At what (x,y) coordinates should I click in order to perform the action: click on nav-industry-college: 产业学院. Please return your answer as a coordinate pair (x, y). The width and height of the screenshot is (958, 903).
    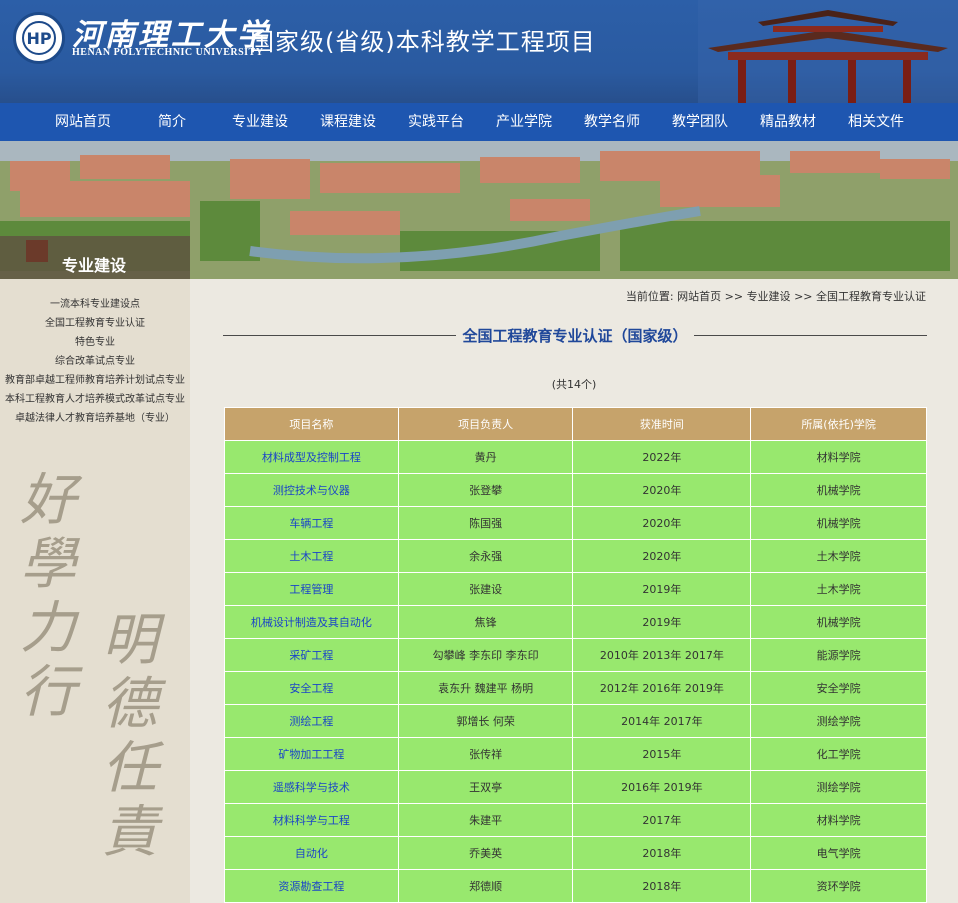
    Looking at the image, I should click on (524, 122).